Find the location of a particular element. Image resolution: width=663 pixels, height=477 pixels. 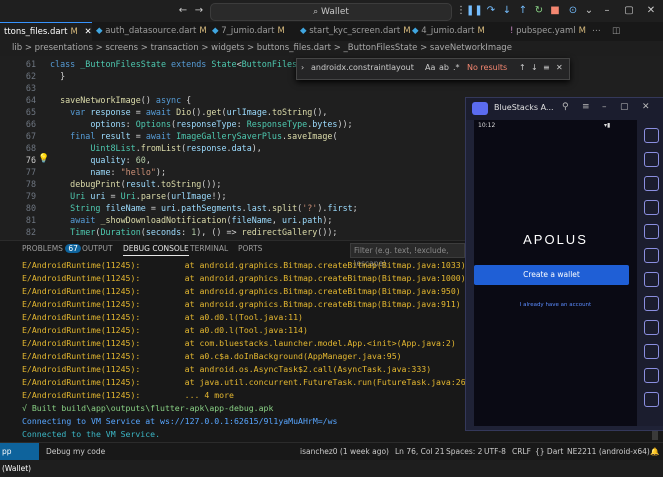

chevron-right-icon: › is located at coordinates (302, 67).